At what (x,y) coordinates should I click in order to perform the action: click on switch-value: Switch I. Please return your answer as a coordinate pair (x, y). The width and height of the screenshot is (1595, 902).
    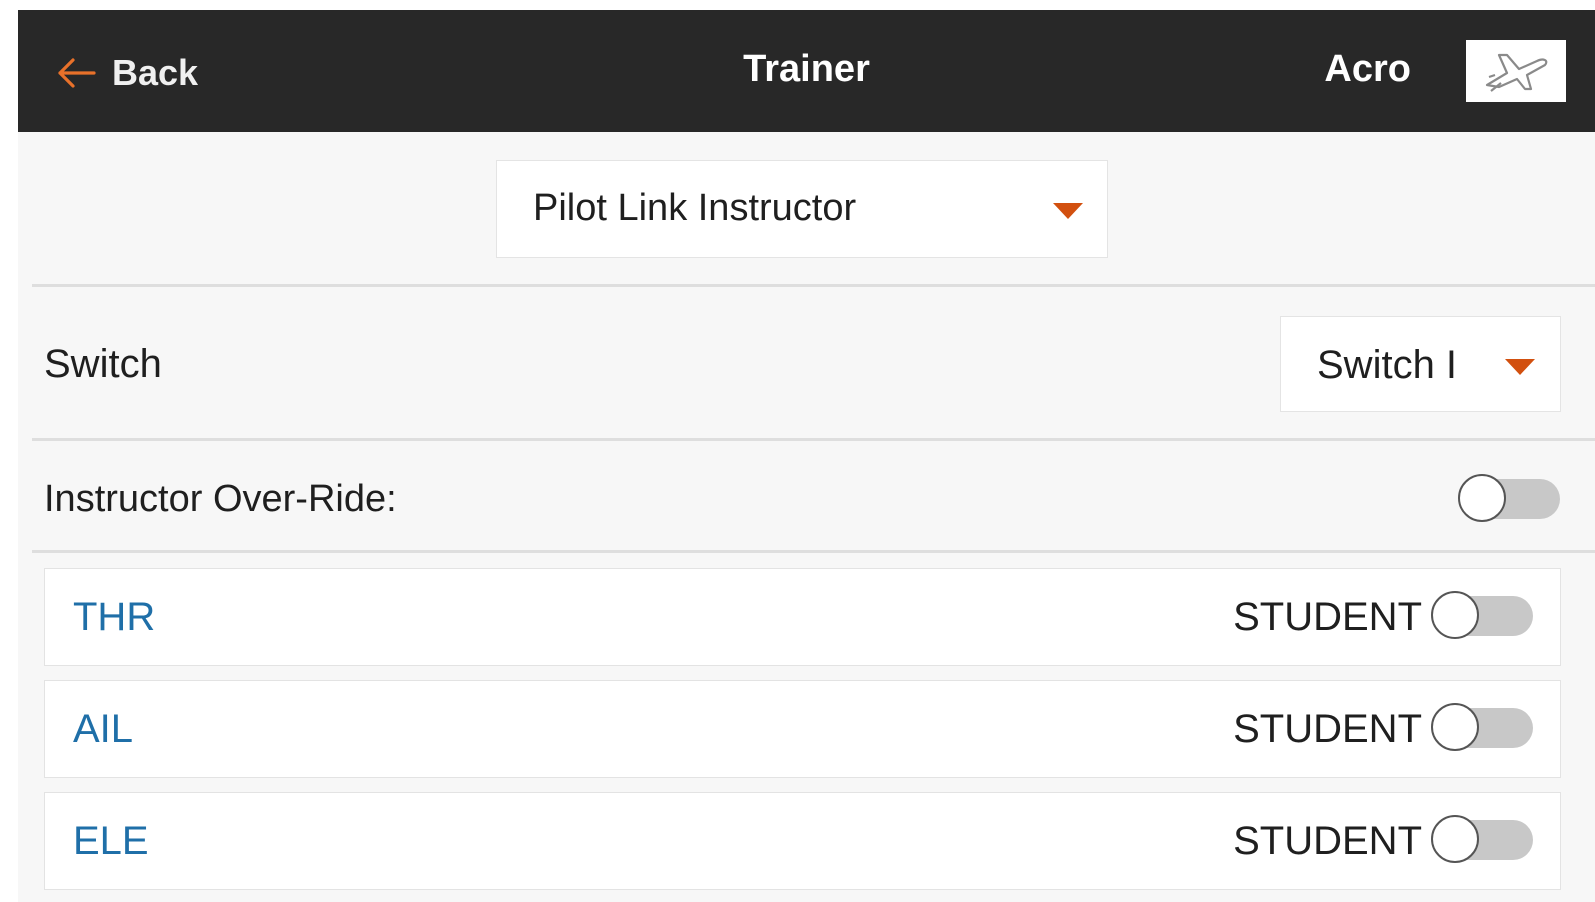
    Looking at the image, I should click on (1387, 365).